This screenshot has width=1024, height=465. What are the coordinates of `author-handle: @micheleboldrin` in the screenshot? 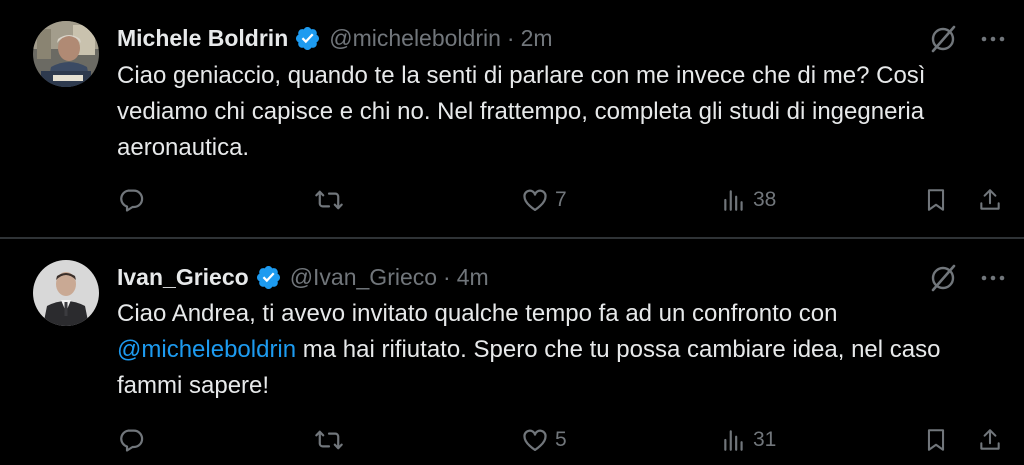 It's located at (415, 38).